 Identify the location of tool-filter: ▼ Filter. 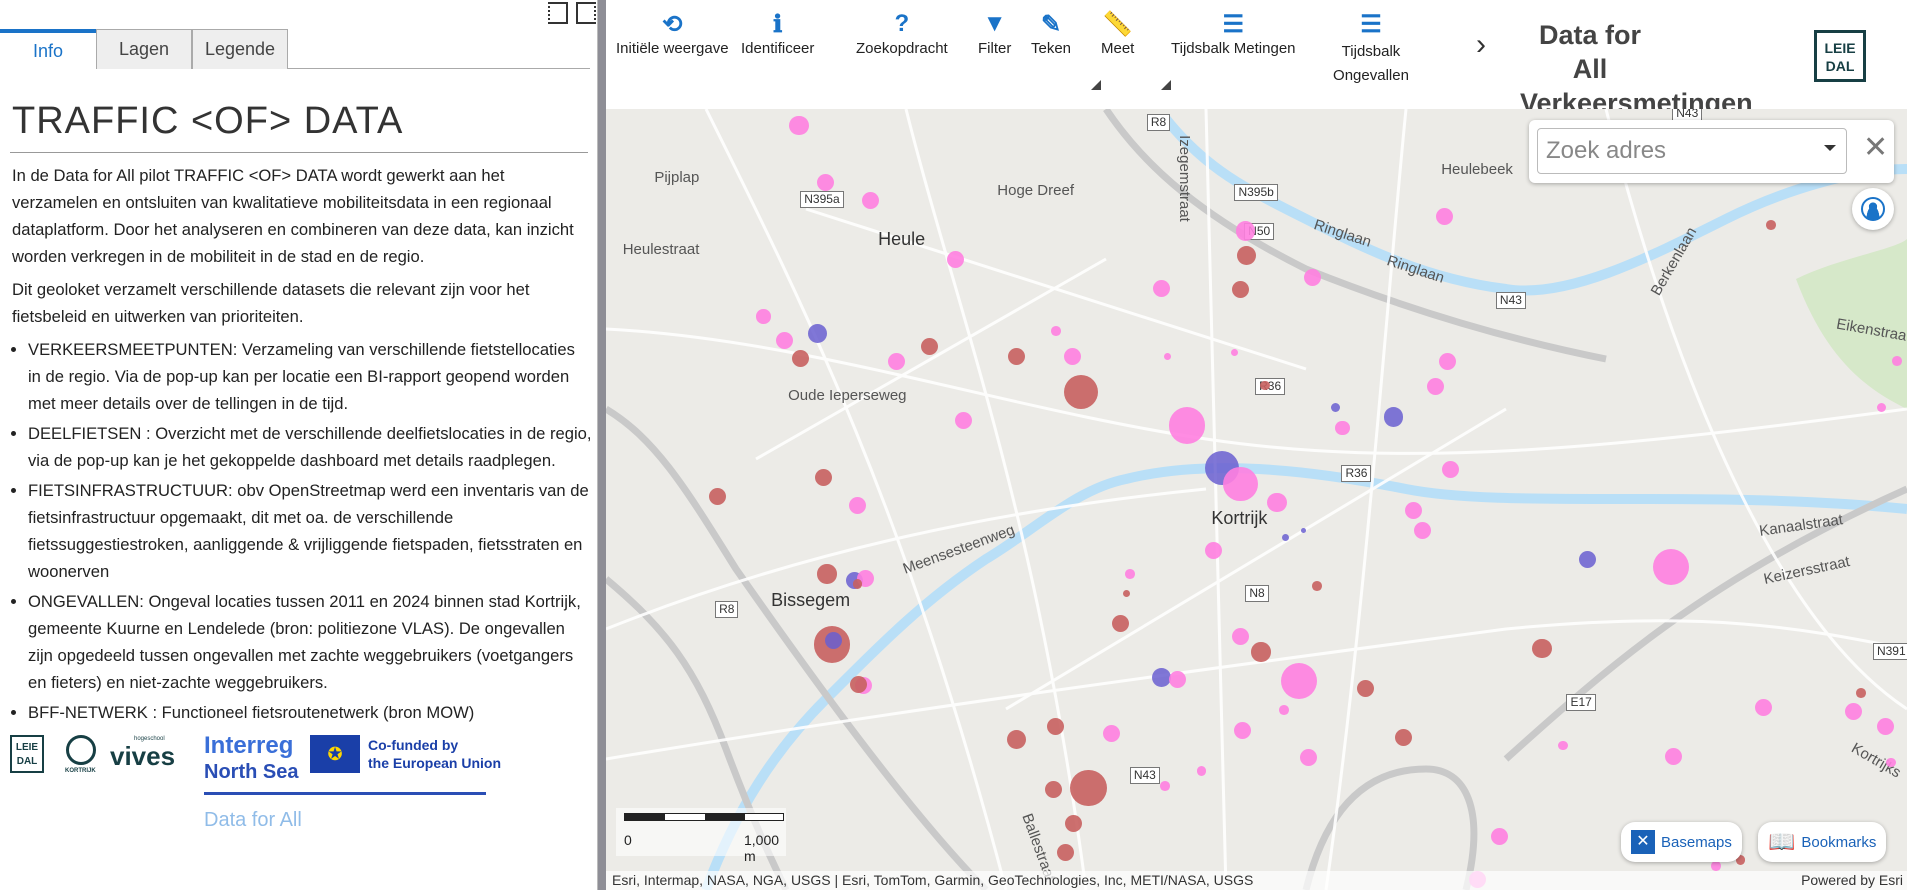
(994, 33).